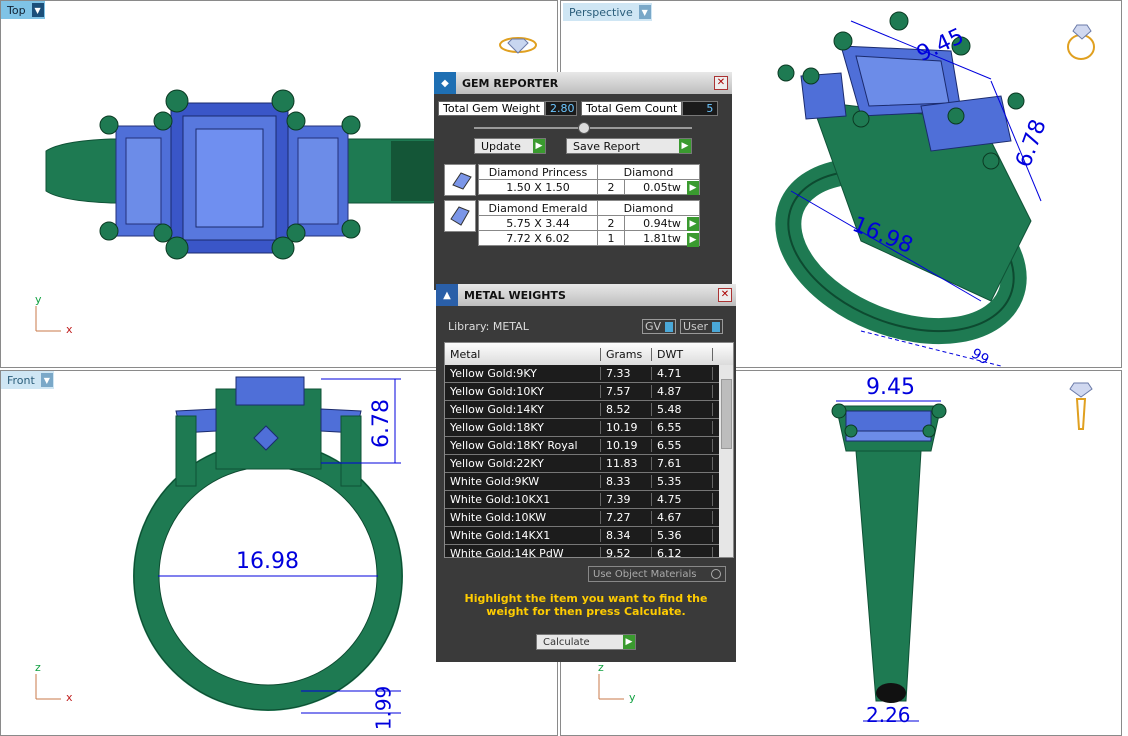 This screenshot has width=1128, height=736. Describe the element at coordinates (626, 354) in the screenshot. I see `col-grams: Grams` at that location.